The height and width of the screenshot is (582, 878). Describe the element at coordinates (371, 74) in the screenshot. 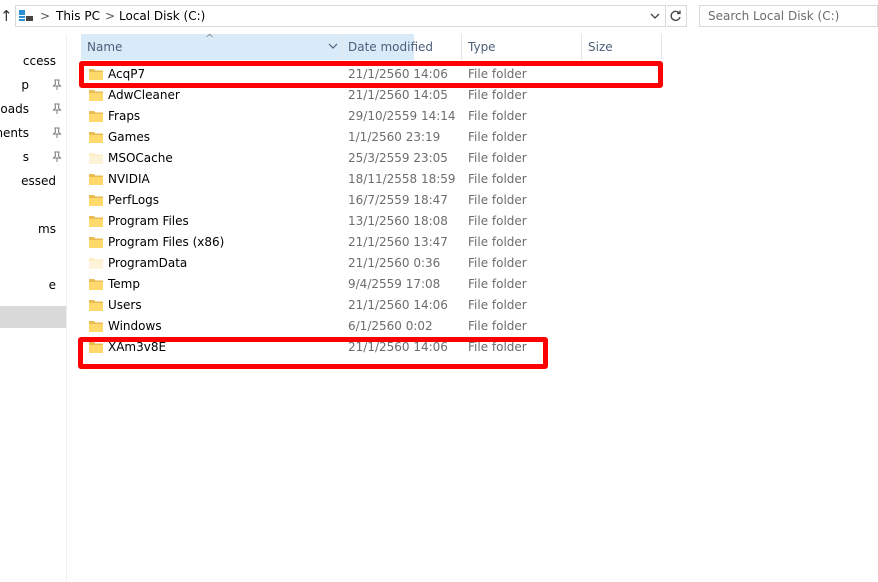

I see `highlight-box-acqp7` at that location.